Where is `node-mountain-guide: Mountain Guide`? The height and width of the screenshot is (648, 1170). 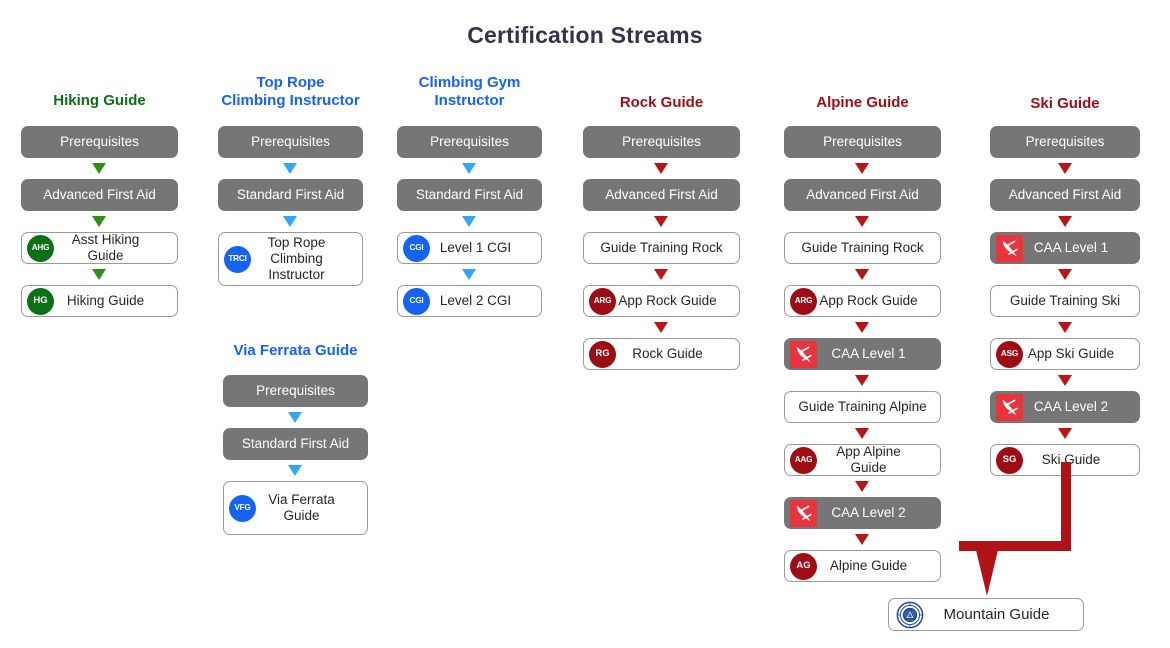
node-mountain-guide: Mountain Guide is located at coordinates (986, 614).